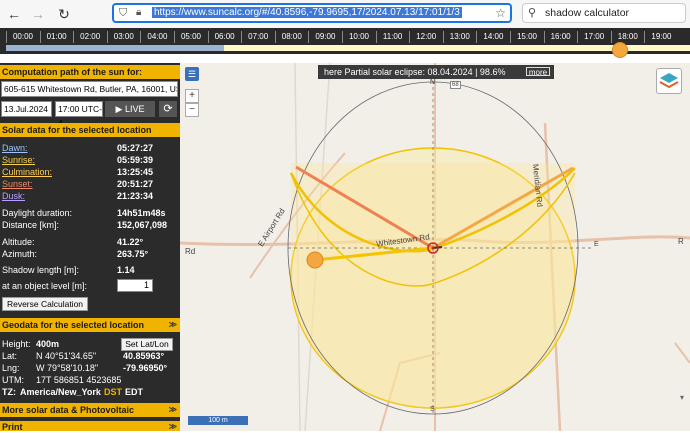 Image resolution: width=690 pixels, height=433 pixels. I want to click on sun-position-icon, so click(315, 260).